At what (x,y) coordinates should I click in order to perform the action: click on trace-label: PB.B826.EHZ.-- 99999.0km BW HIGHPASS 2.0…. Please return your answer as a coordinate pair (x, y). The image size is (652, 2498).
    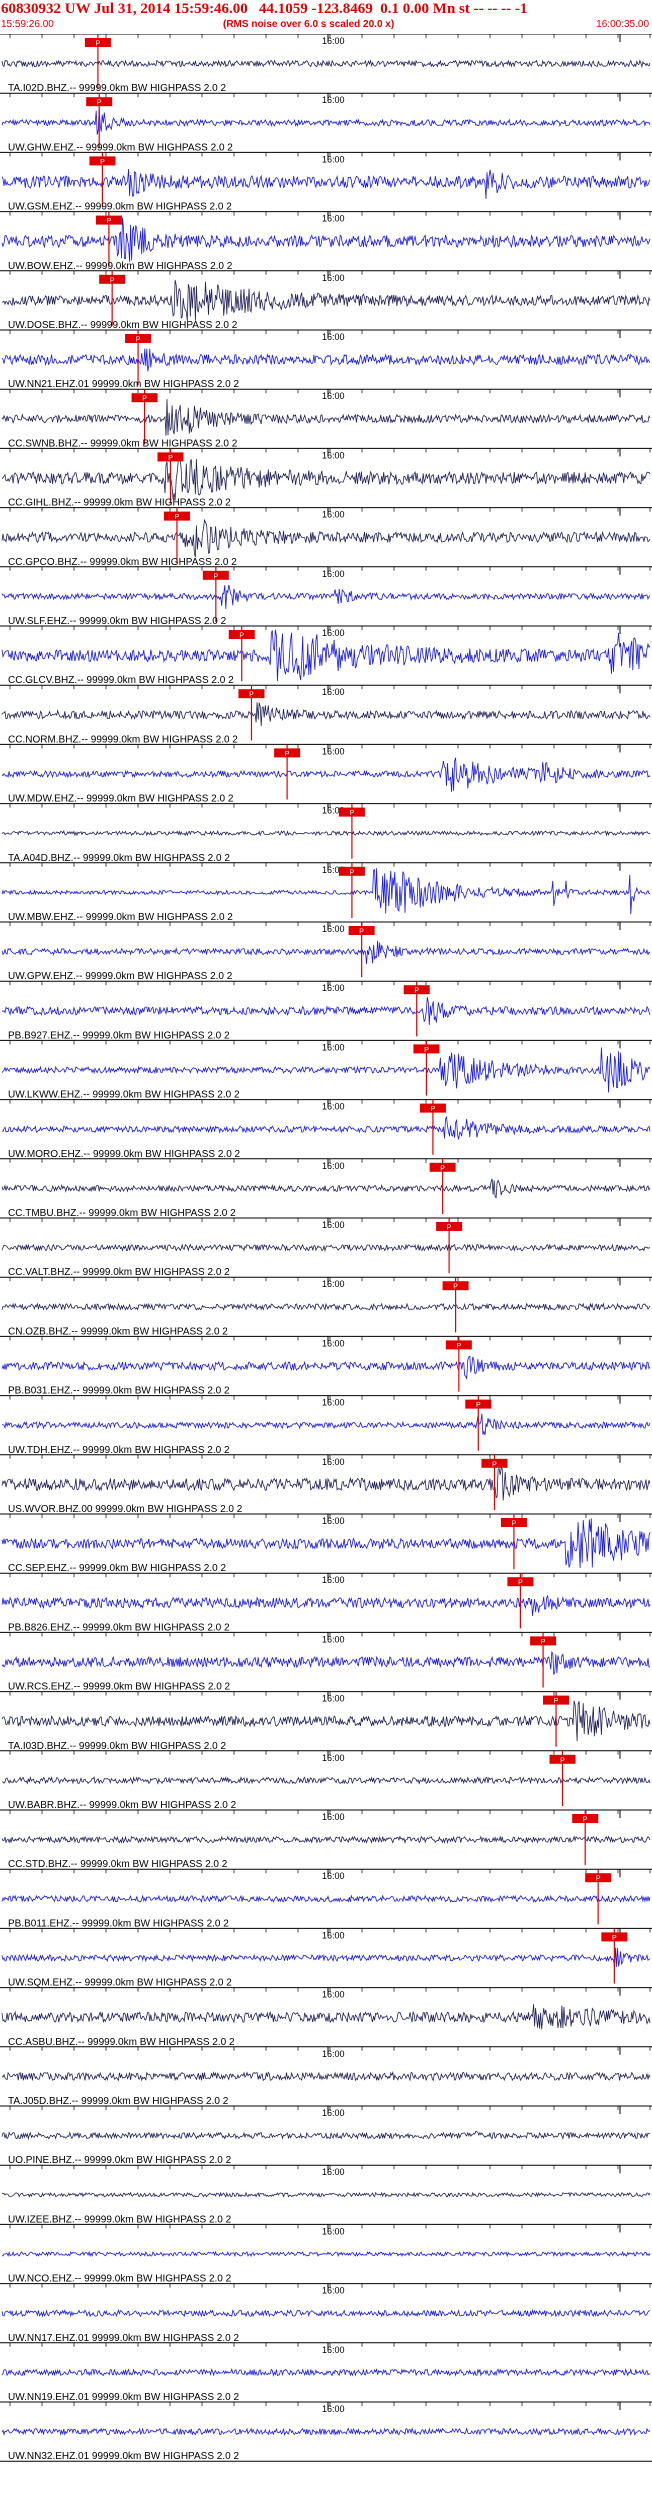
    Looking at the image, I should click on (119, 1627).